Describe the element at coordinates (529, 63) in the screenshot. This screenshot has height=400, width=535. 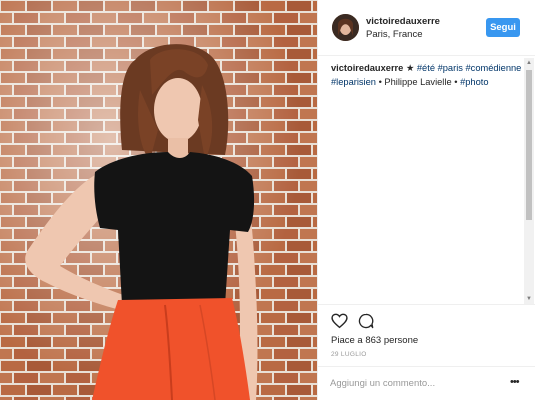
I see `scroll-up-arrow-icon: ▲` at that location.